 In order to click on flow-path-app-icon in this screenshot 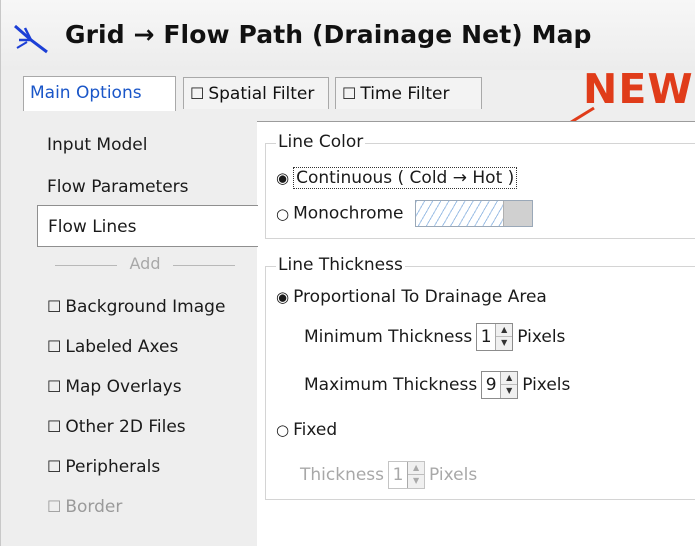, I will do `click(31, 39)`.